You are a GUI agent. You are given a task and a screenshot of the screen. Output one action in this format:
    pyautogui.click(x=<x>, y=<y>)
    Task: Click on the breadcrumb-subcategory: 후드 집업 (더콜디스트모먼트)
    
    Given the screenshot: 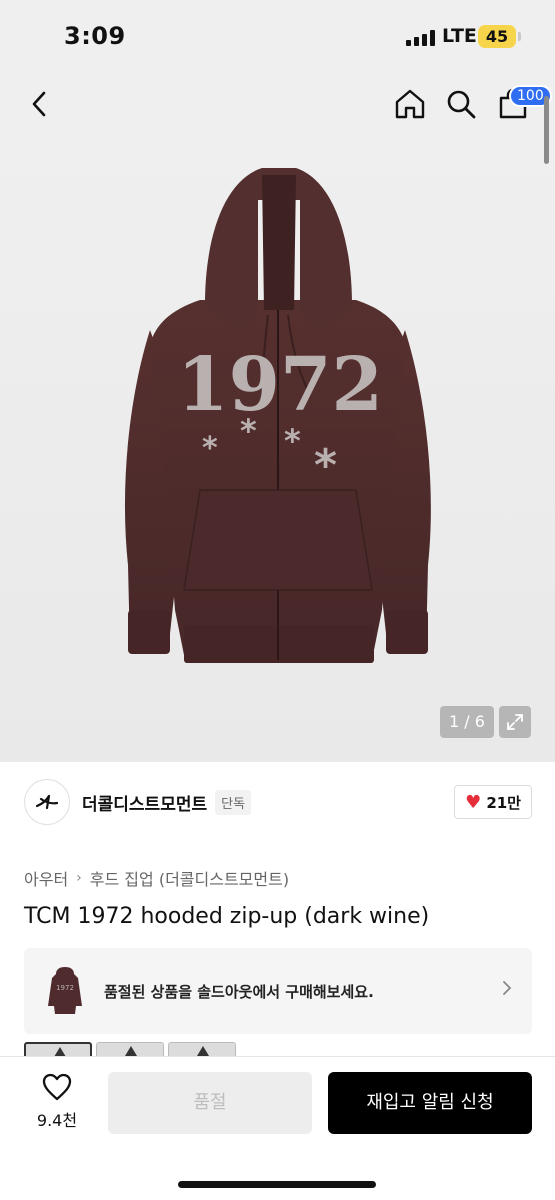 What is the action you would take?
    pyautogui.click(x=189, y=878)
    